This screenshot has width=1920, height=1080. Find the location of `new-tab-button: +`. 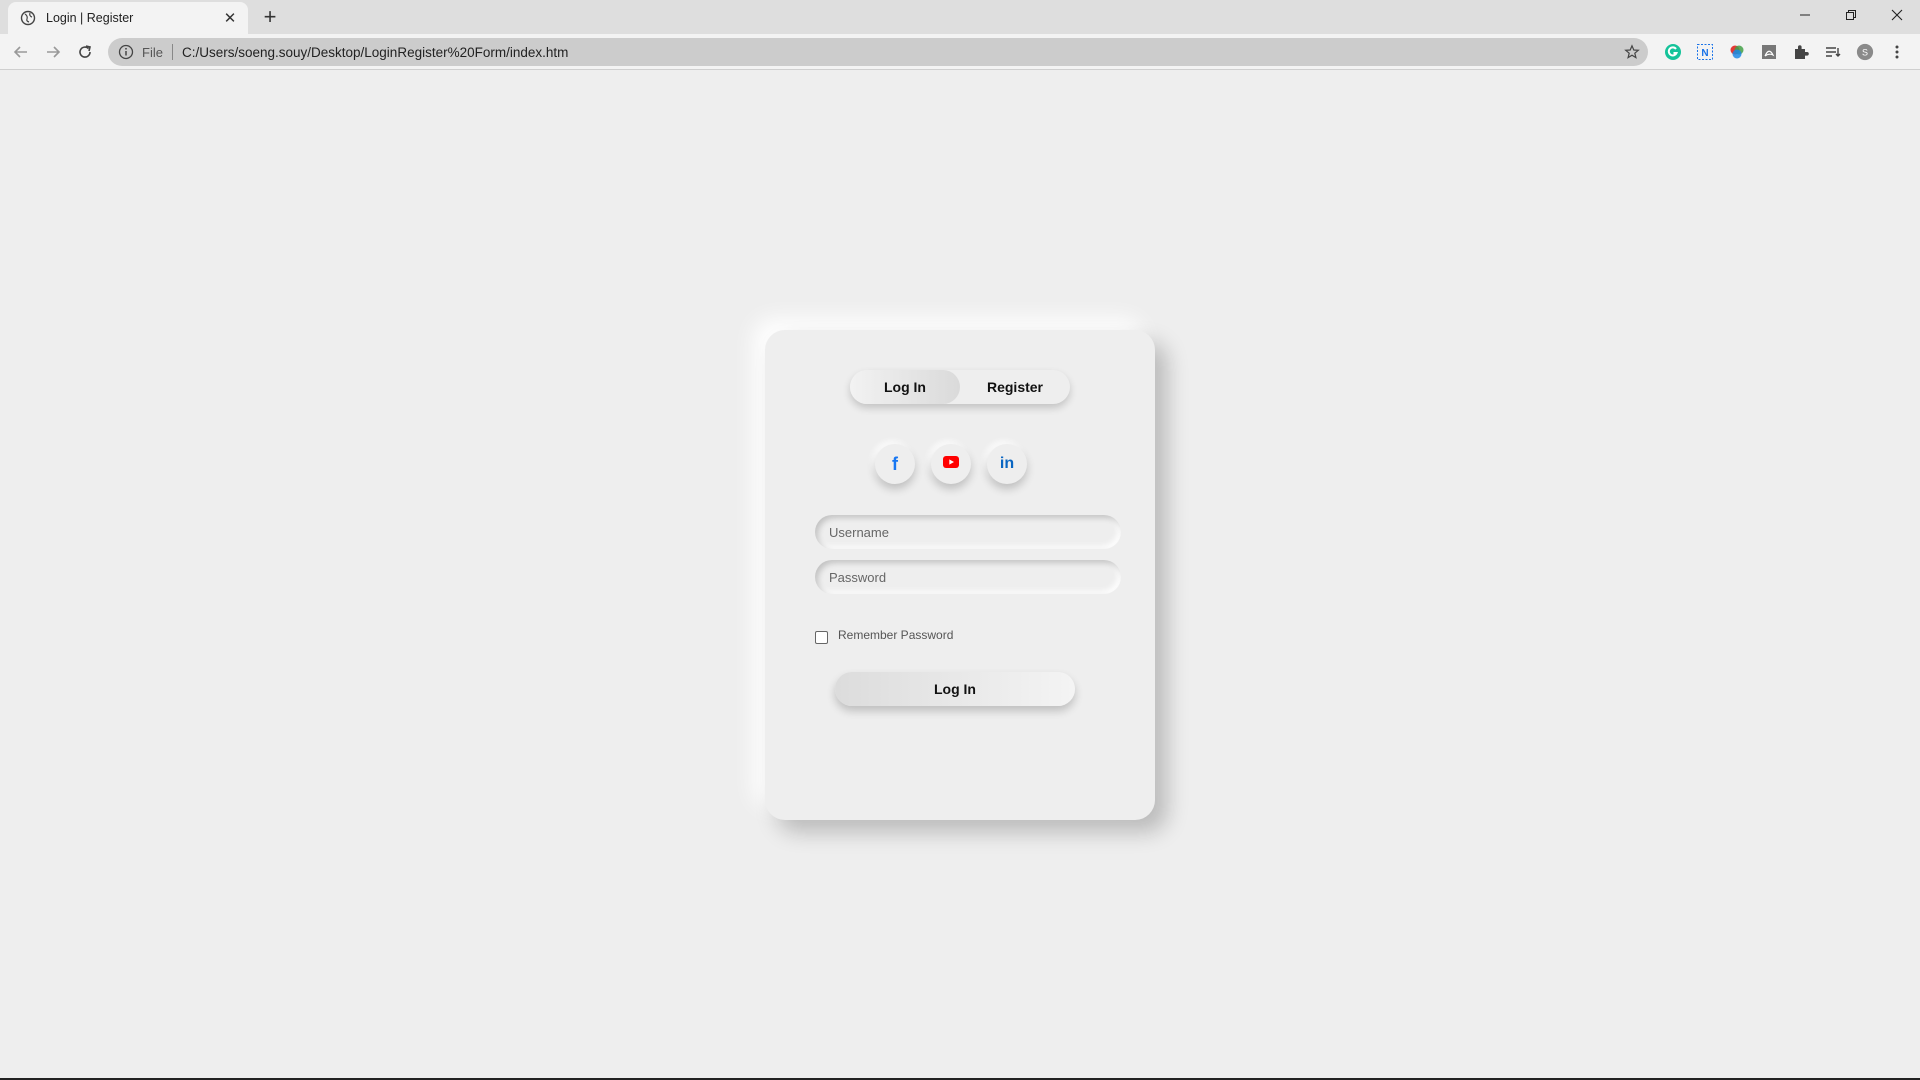

new-tab-button: + is located at coordinates (270, 17).